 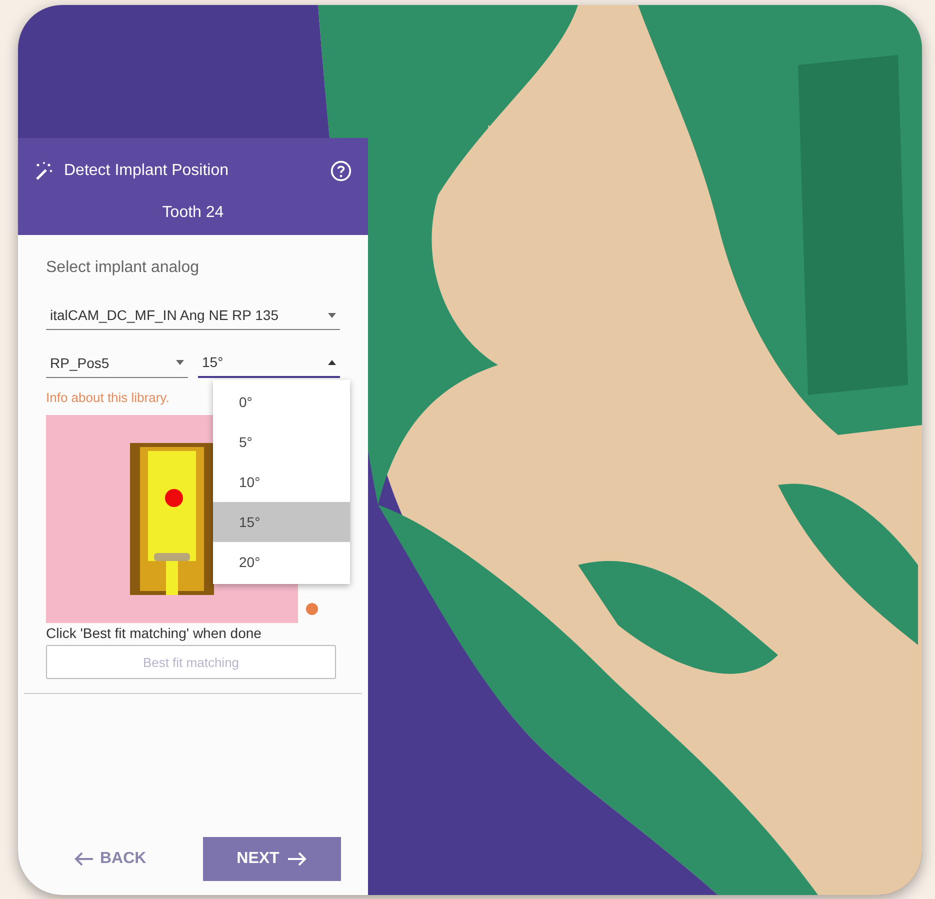 What do you see at coordinates (312, 609) in the screenshot?
I see `status-dot` at bounding box center [312, 609].